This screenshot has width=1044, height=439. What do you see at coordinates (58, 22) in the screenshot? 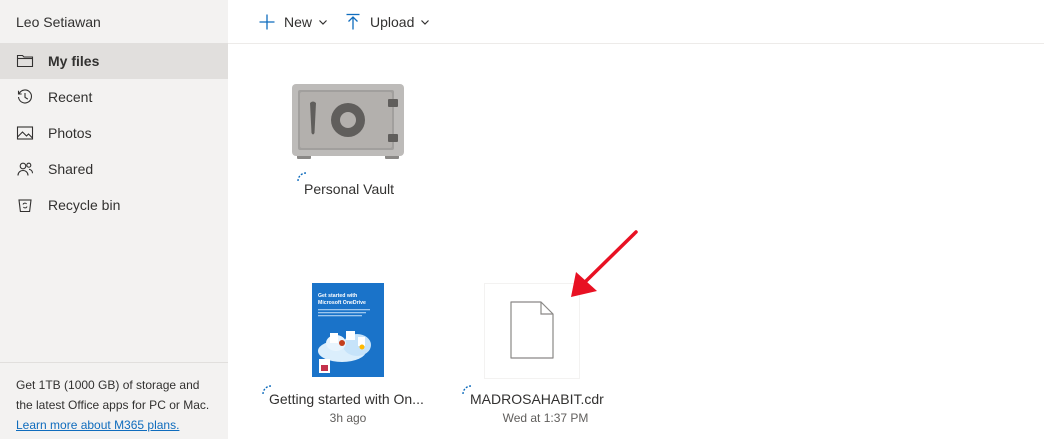
I see `user-name: Leo Setiawan` at bounding box center [58, 22].